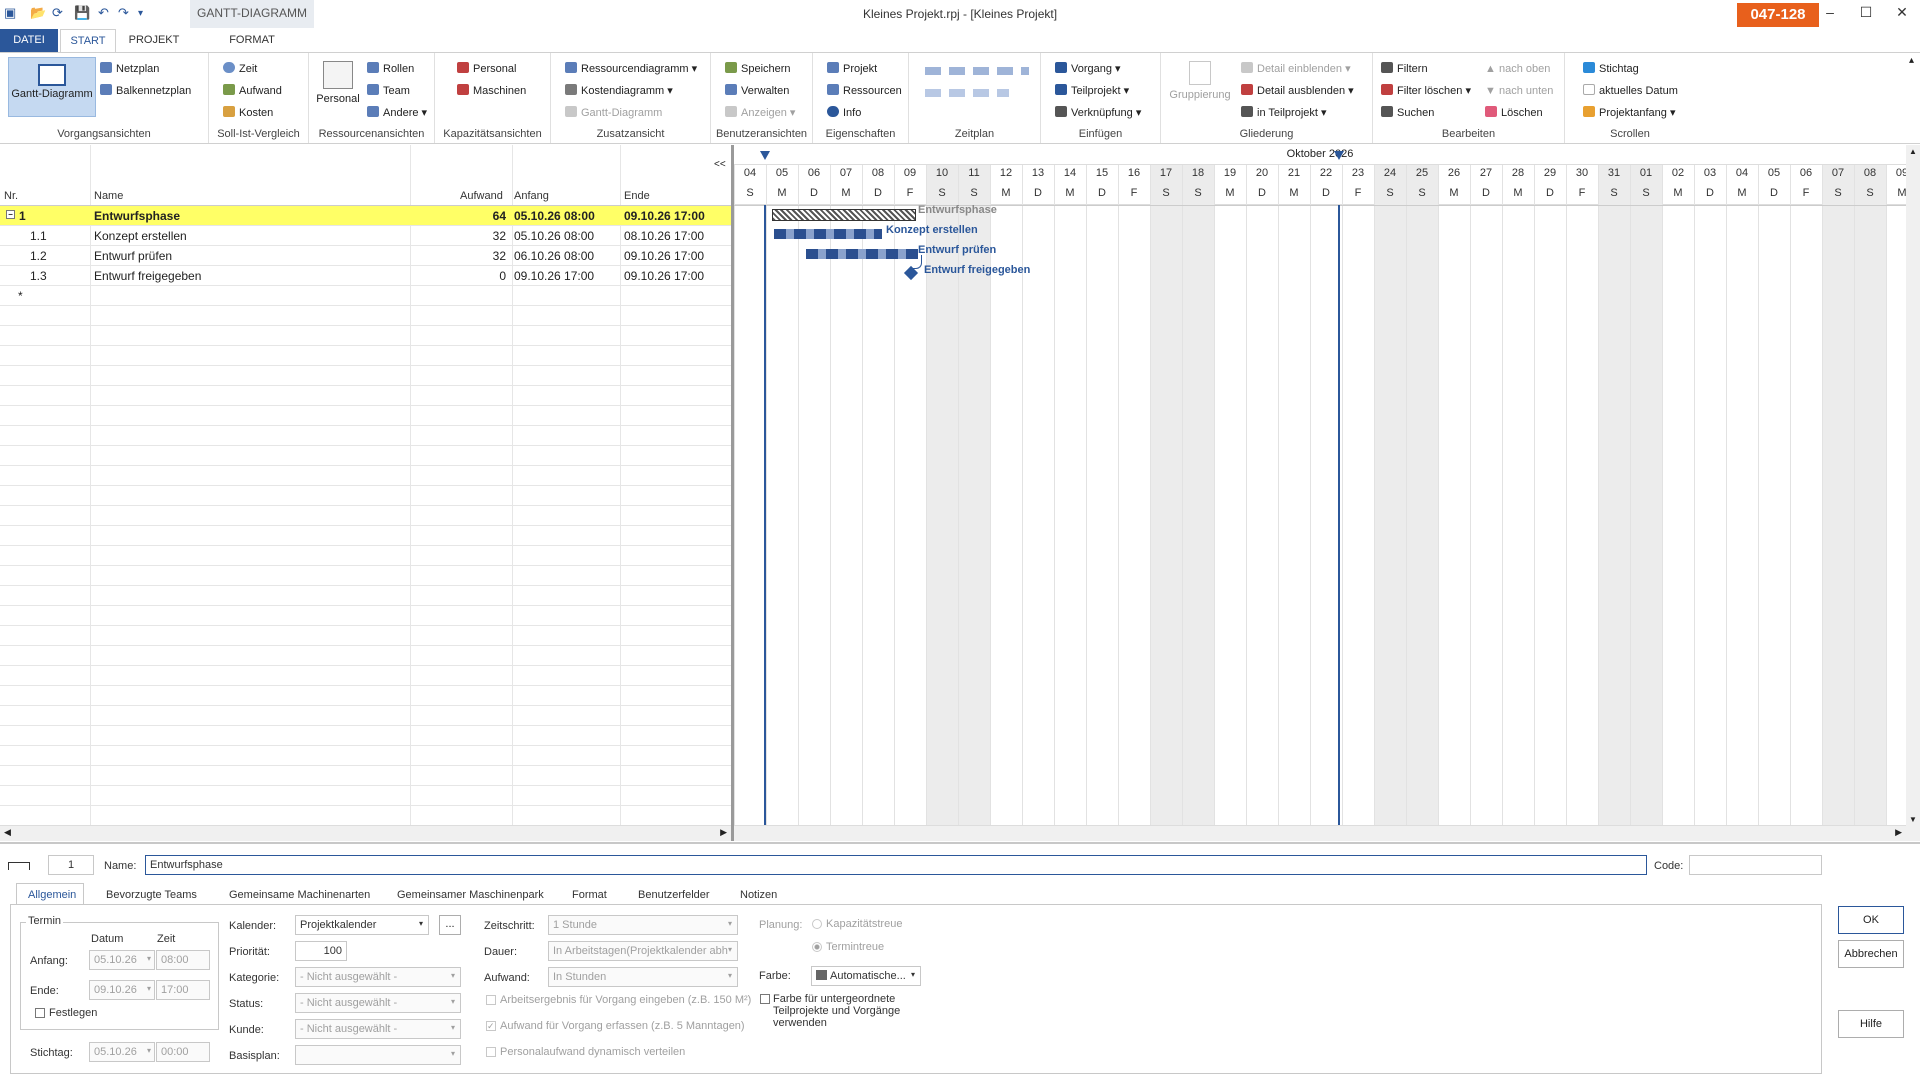  I want to click on task-name-field: Entwurfsphase, so click(896, 865).